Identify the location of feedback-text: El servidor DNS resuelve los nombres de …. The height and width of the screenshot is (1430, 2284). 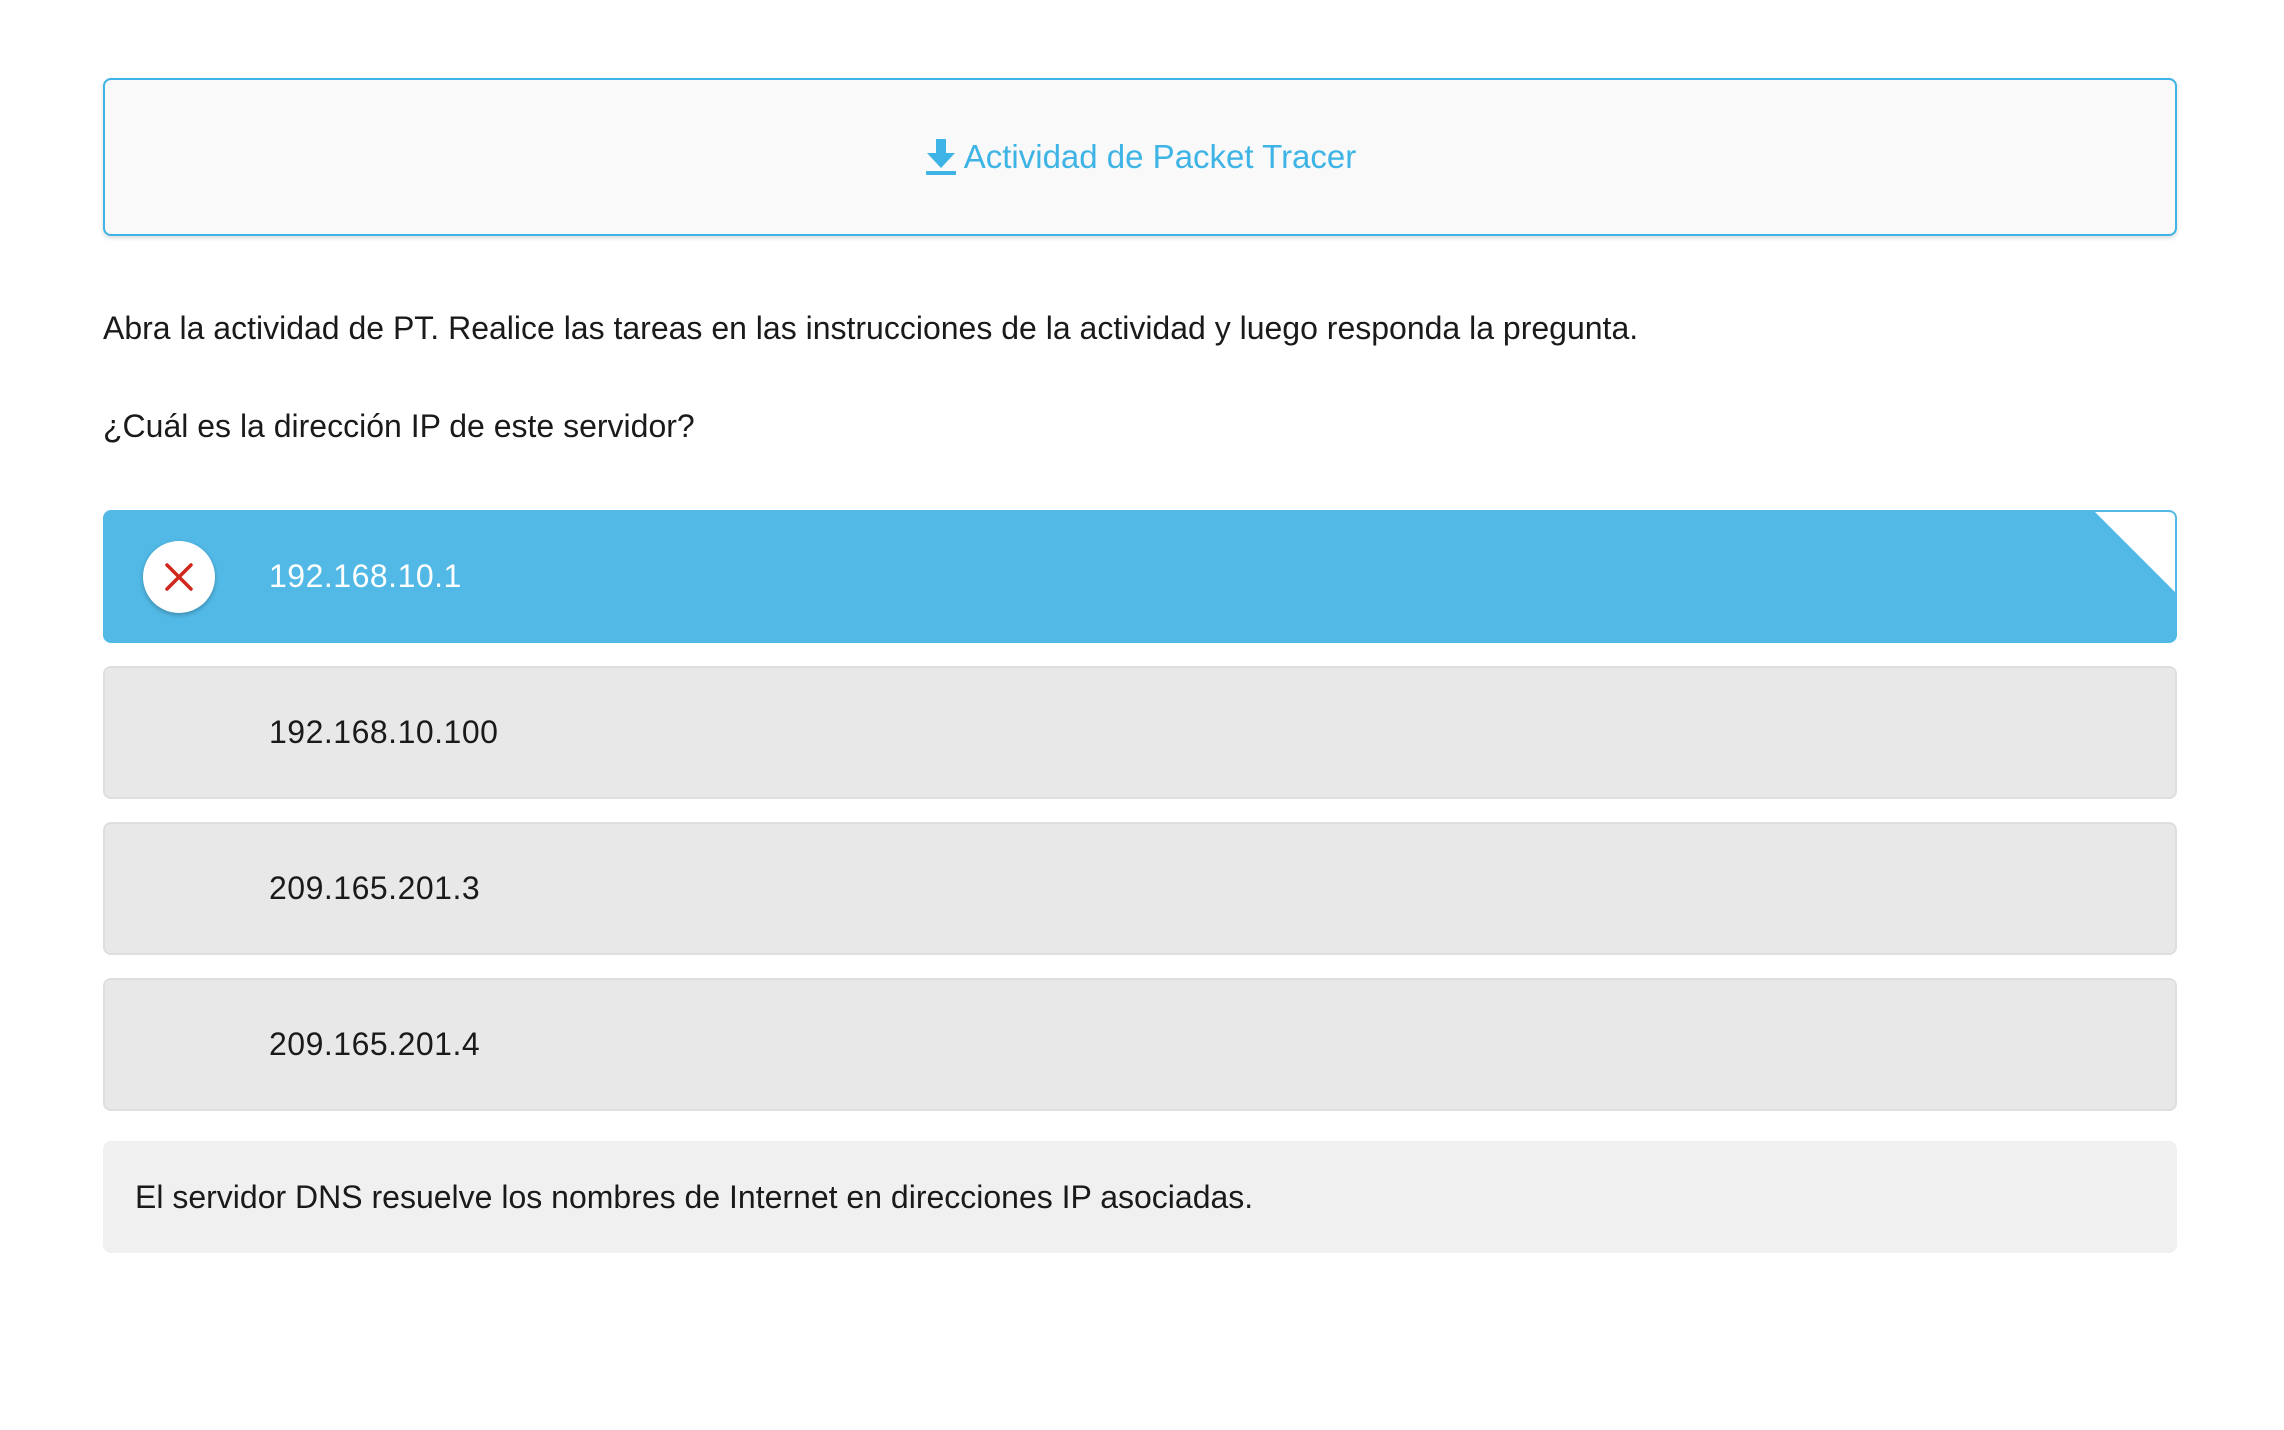
(694, 1196).